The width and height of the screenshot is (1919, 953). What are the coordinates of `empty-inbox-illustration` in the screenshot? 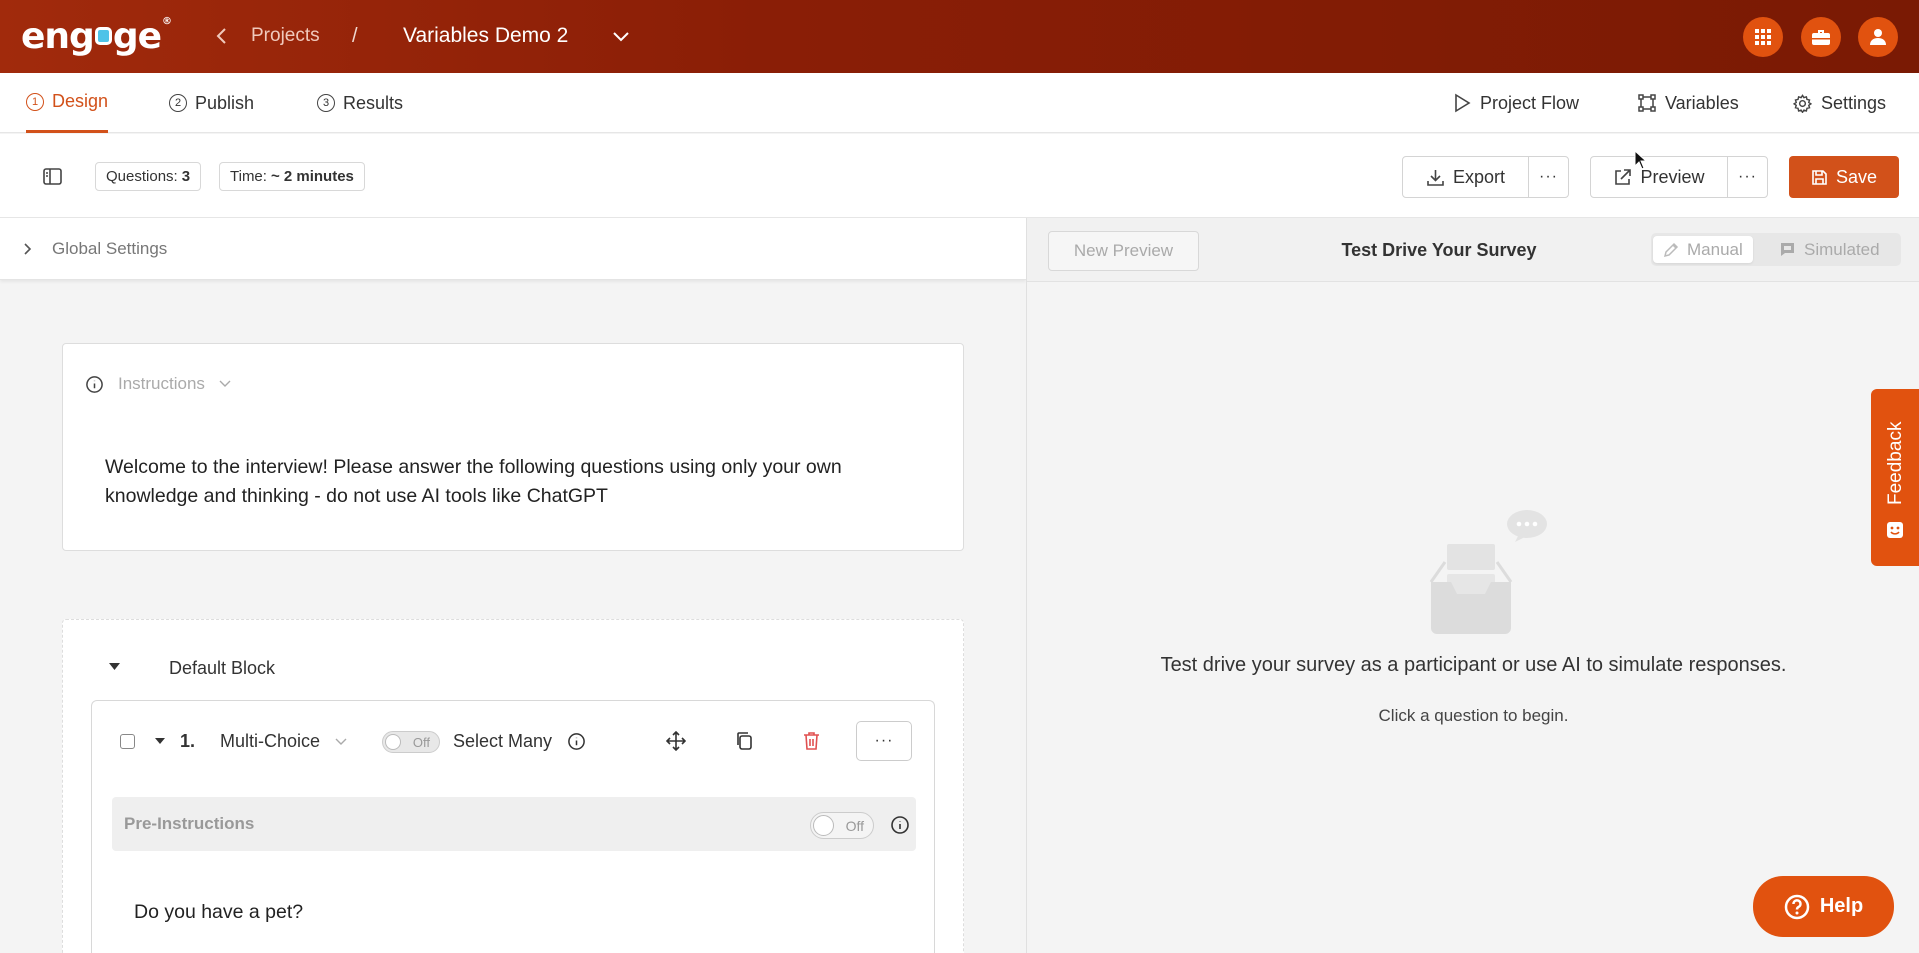 It's located at (1489, 571).